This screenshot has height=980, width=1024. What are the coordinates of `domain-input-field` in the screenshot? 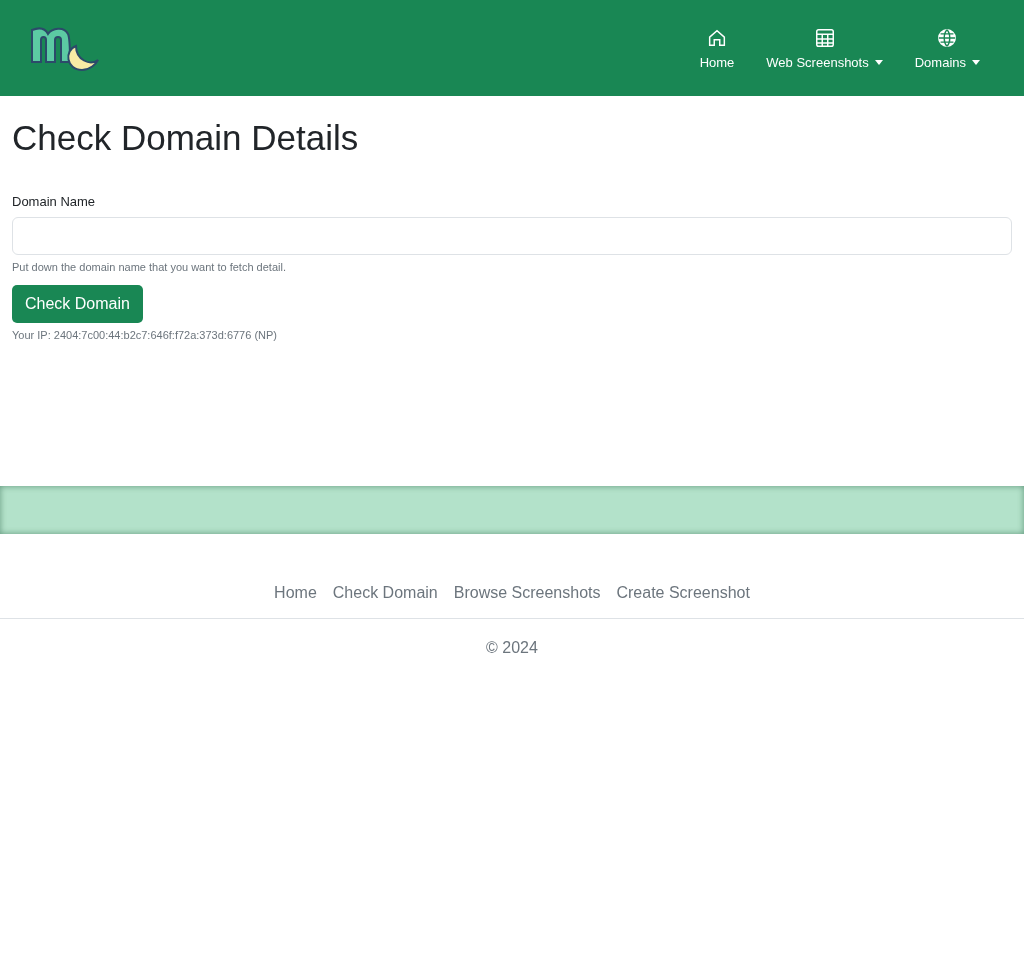 It's located at (512, 236).